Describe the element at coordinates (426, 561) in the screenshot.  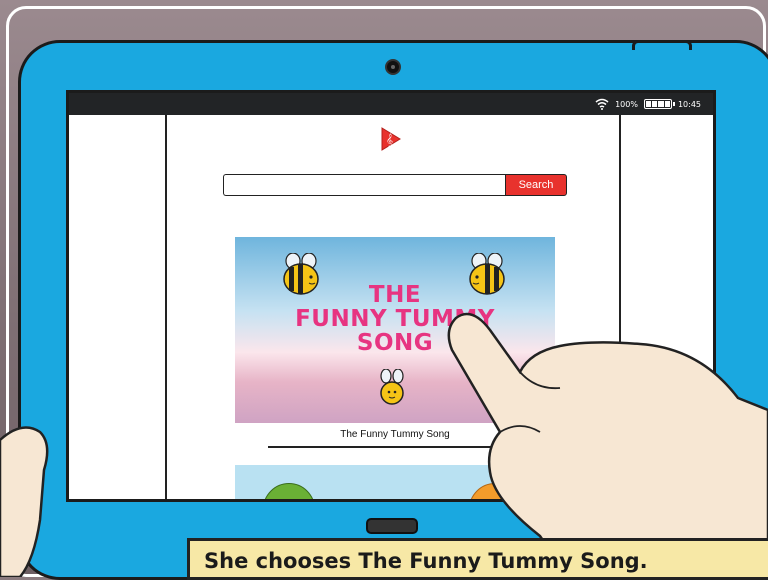
I see `story-caption-text: She chooses The Funny Tummy Song.` at that location.